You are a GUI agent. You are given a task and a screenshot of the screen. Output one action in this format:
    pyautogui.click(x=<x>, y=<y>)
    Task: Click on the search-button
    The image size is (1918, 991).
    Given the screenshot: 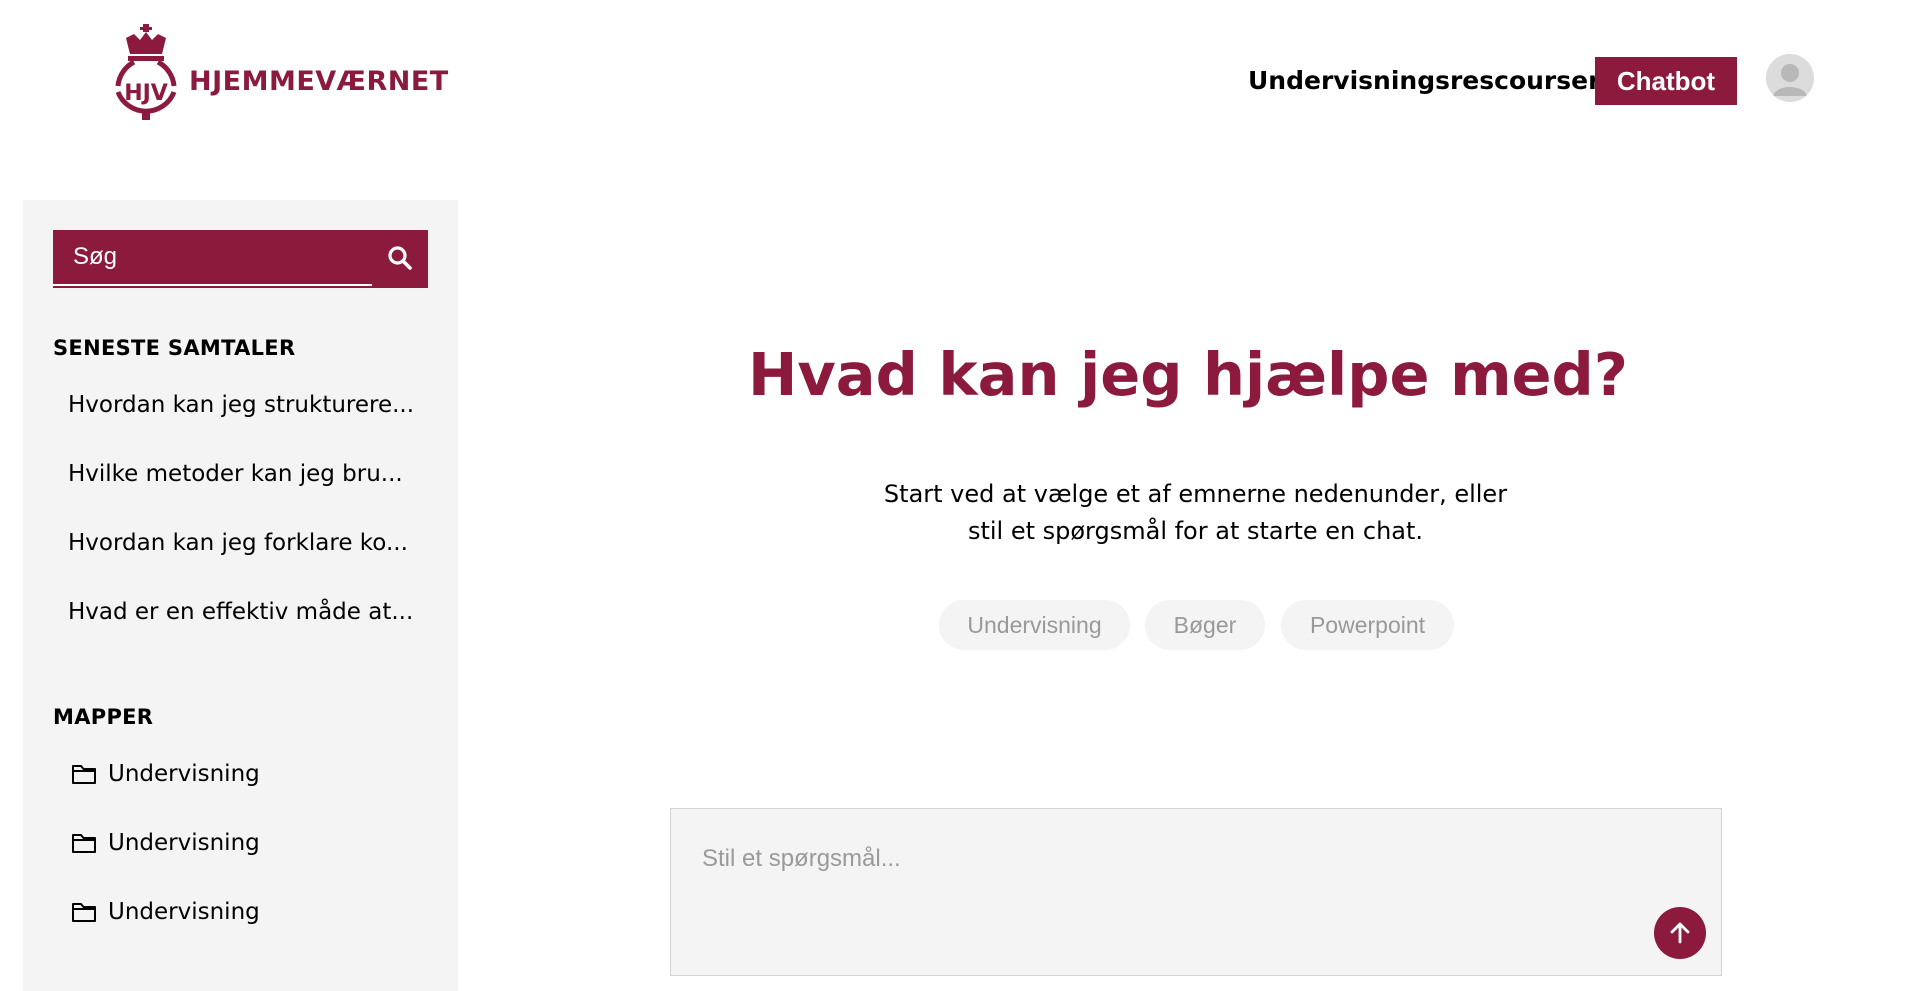 What is the action you would take?
    pyautogui.click(x=400, y=258)
    